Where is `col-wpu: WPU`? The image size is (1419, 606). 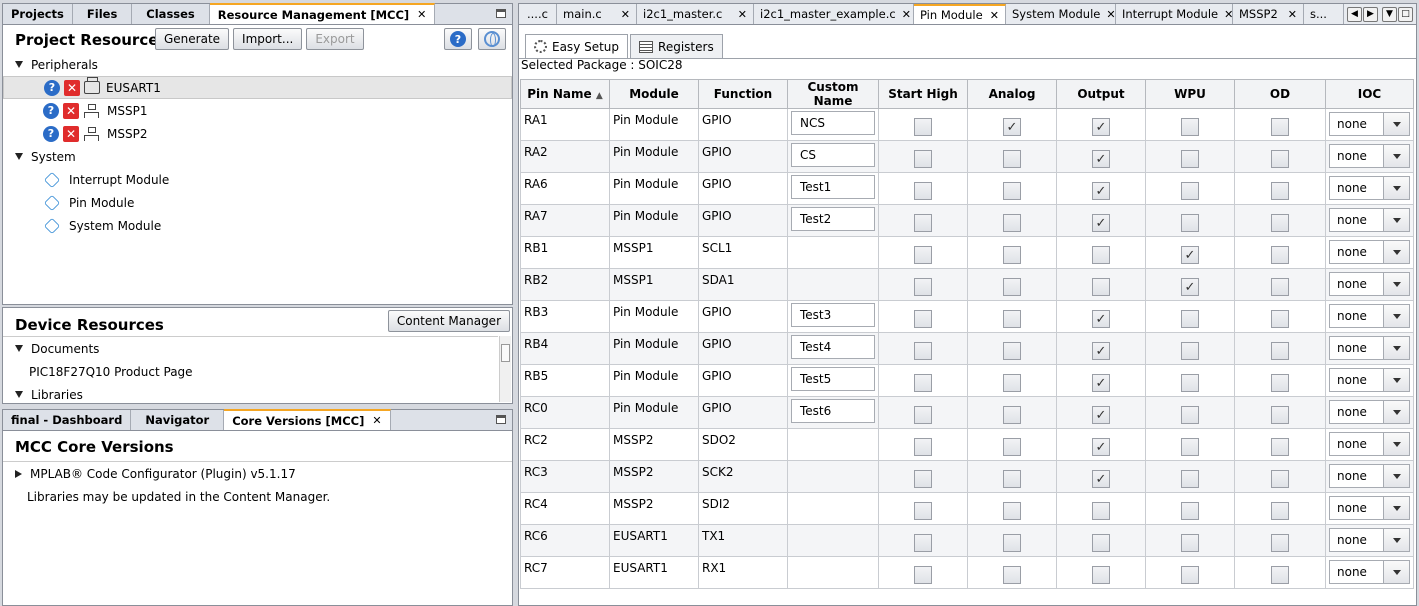
col-wpu: WPU is located at coordinates (1190, 94).